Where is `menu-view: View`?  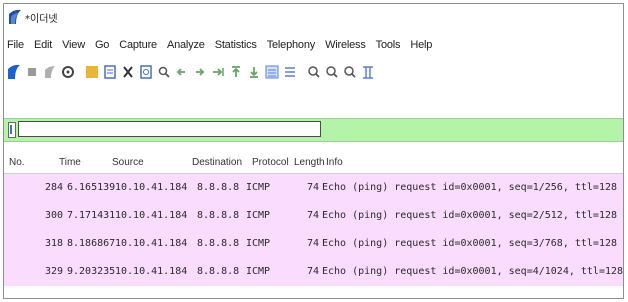
menu-view: View is located at coordinates (73, 45).